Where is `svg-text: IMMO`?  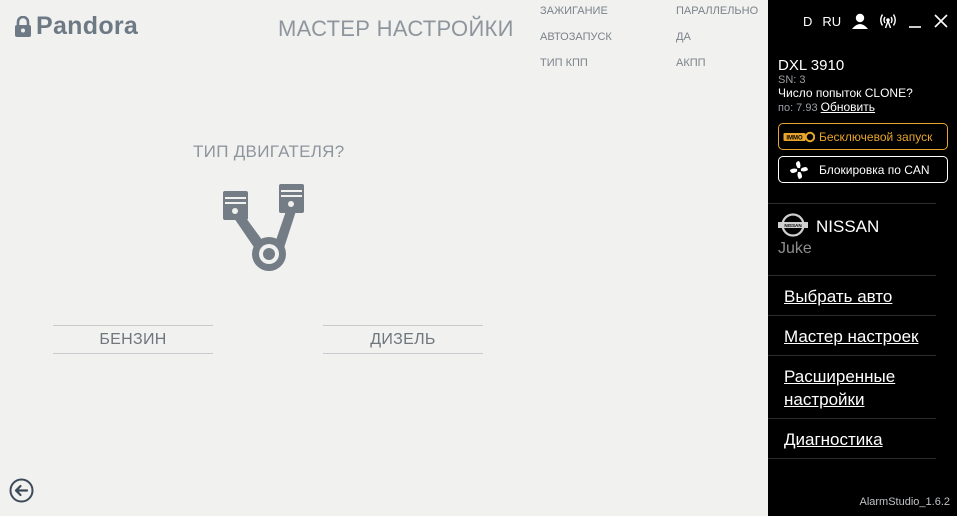
svg-text: IMMO is located at coordinates (794, 138).